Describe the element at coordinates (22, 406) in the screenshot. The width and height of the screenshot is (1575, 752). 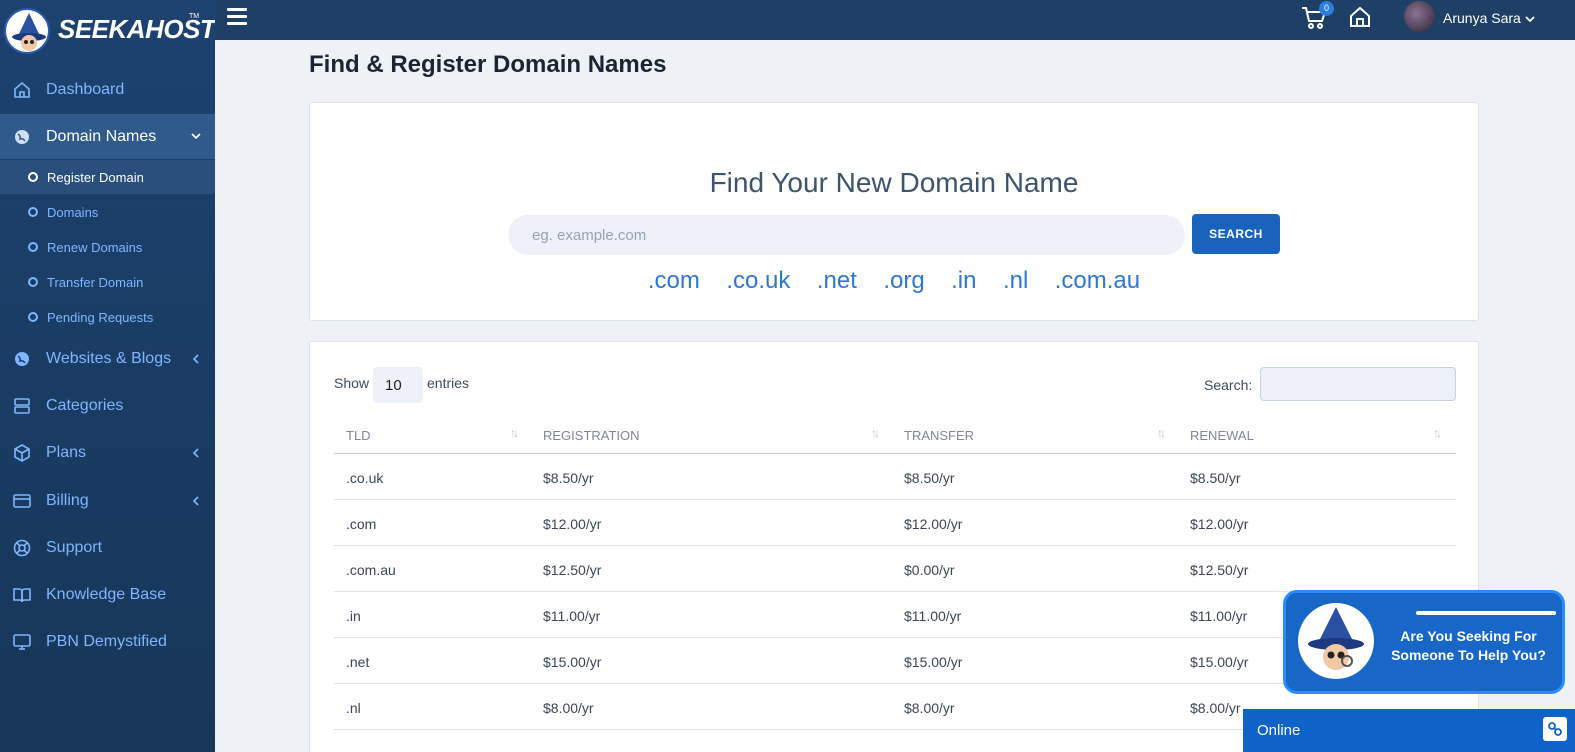
I see `server-icon` at that location.